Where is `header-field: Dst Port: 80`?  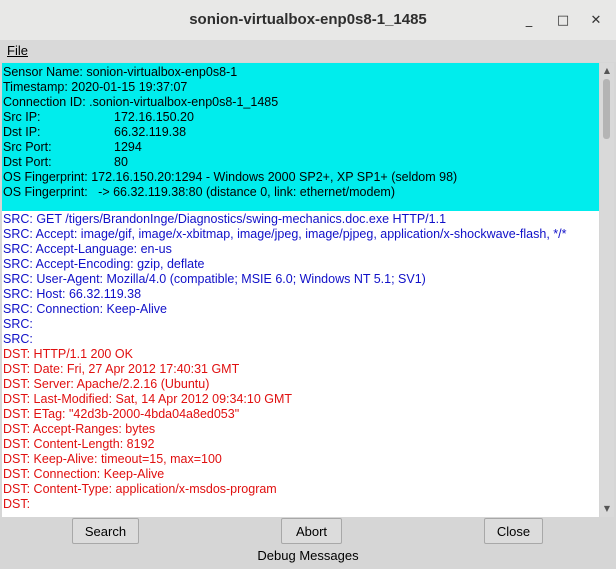
header-field: Dst Port: 80 is located at coordinates (301, 162).